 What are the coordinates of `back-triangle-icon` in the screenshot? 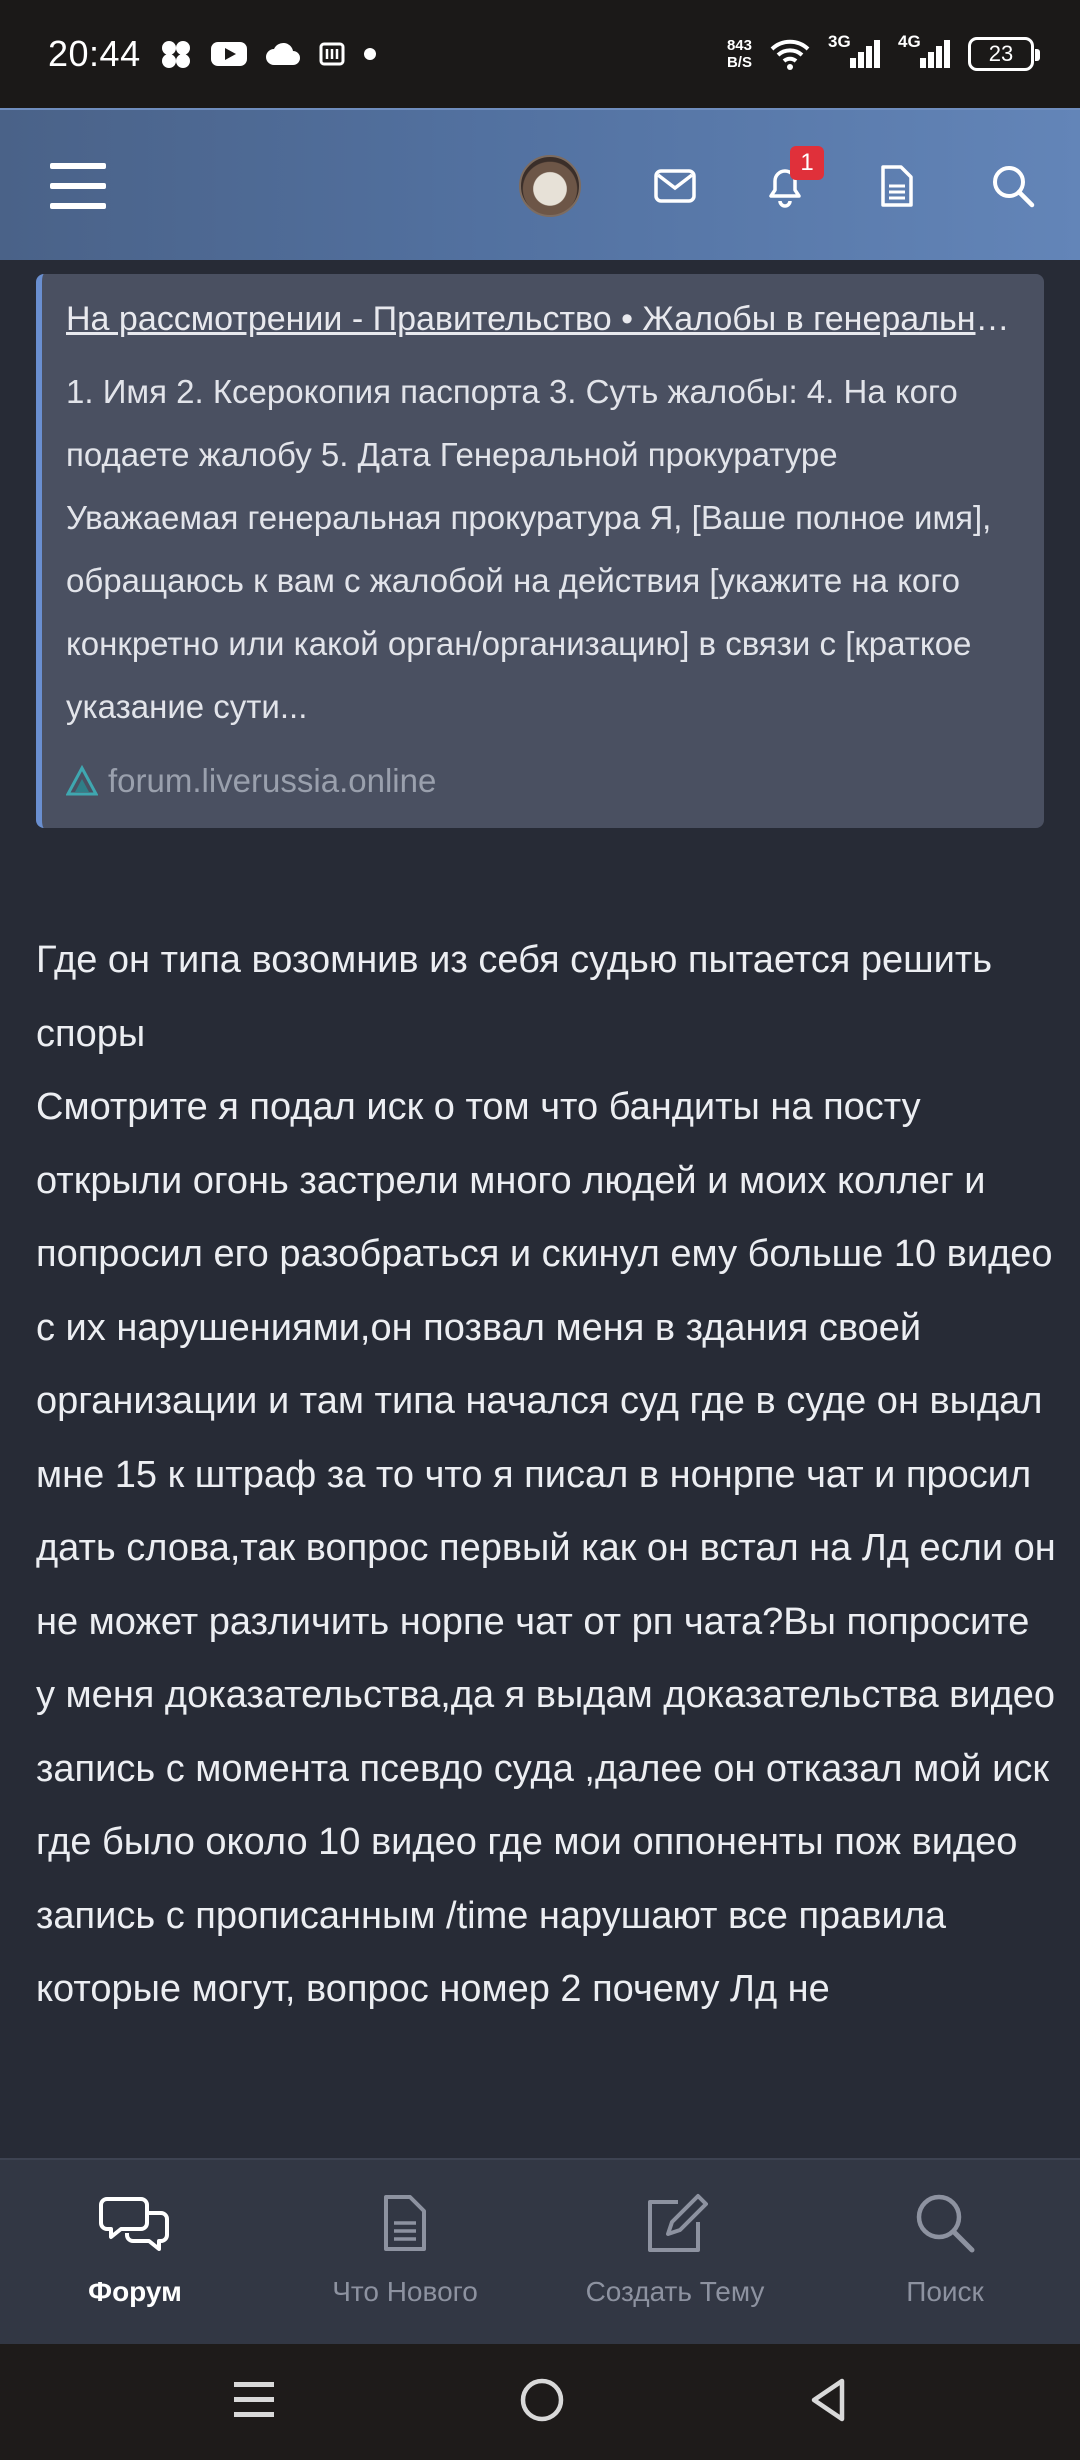 It's located at (828, 2399).